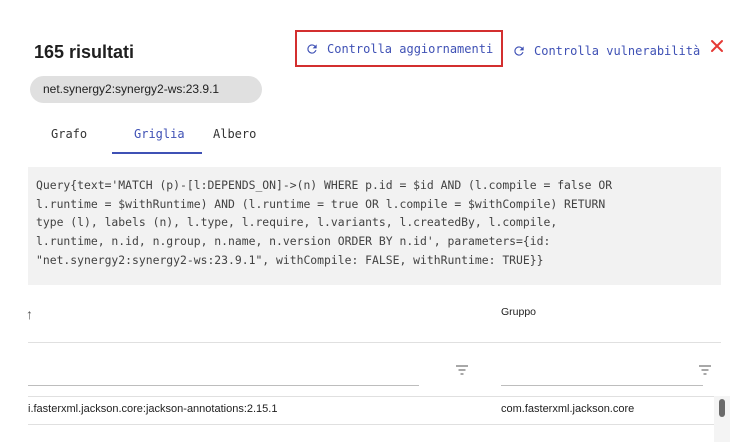 This screenshot has width=749, height=442. I want to click on check-updates-label: Controlla aggiornamenti, so click(410, 48).